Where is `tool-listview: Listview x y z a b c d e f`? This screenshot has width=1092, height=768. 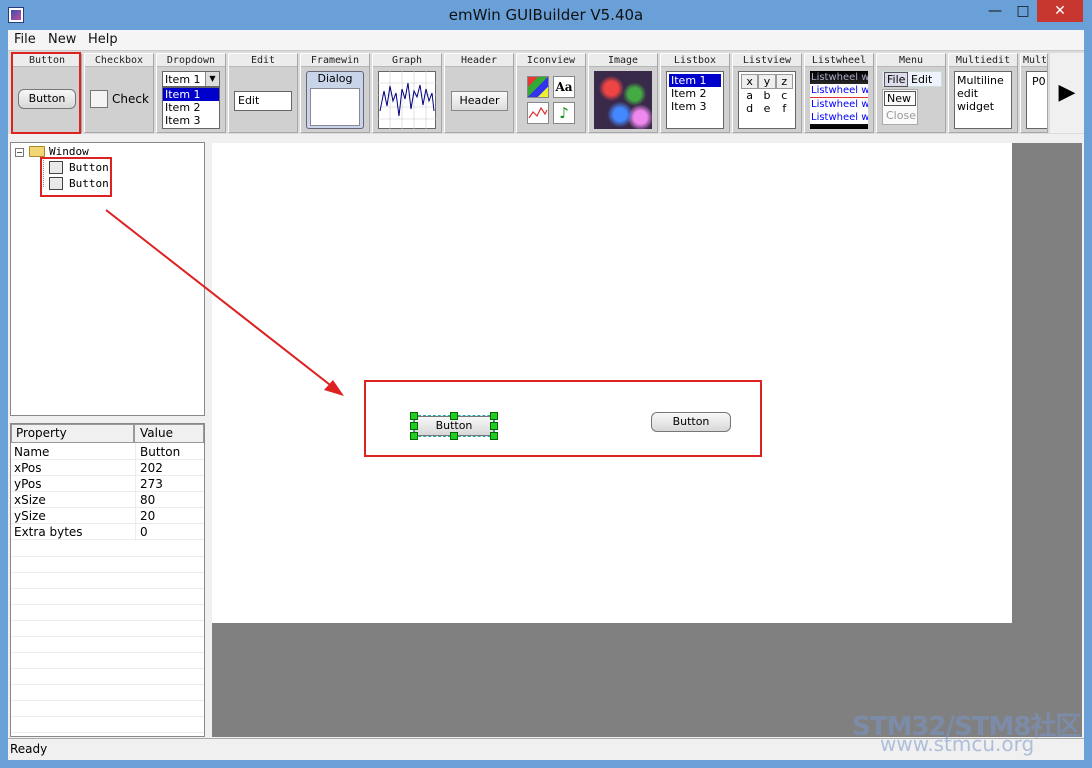 tool-listview: Listview x y z a b c d e f is located at coordinates (767, 93).